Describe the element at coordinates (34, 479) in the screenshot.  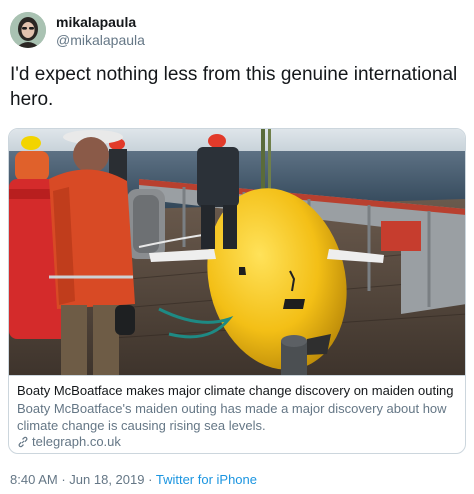
I see `tweet-time: 8:40 AM` at that location.